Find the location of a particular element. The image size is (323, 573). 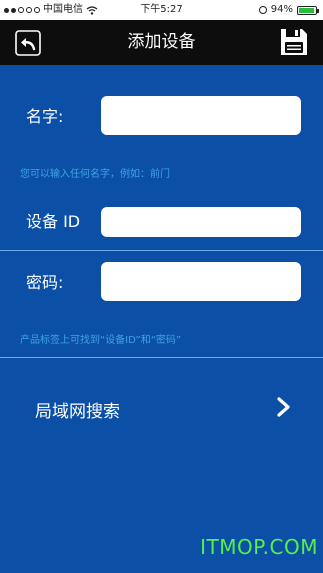

floppy-disk-icon is located at coordinates (294, 42).